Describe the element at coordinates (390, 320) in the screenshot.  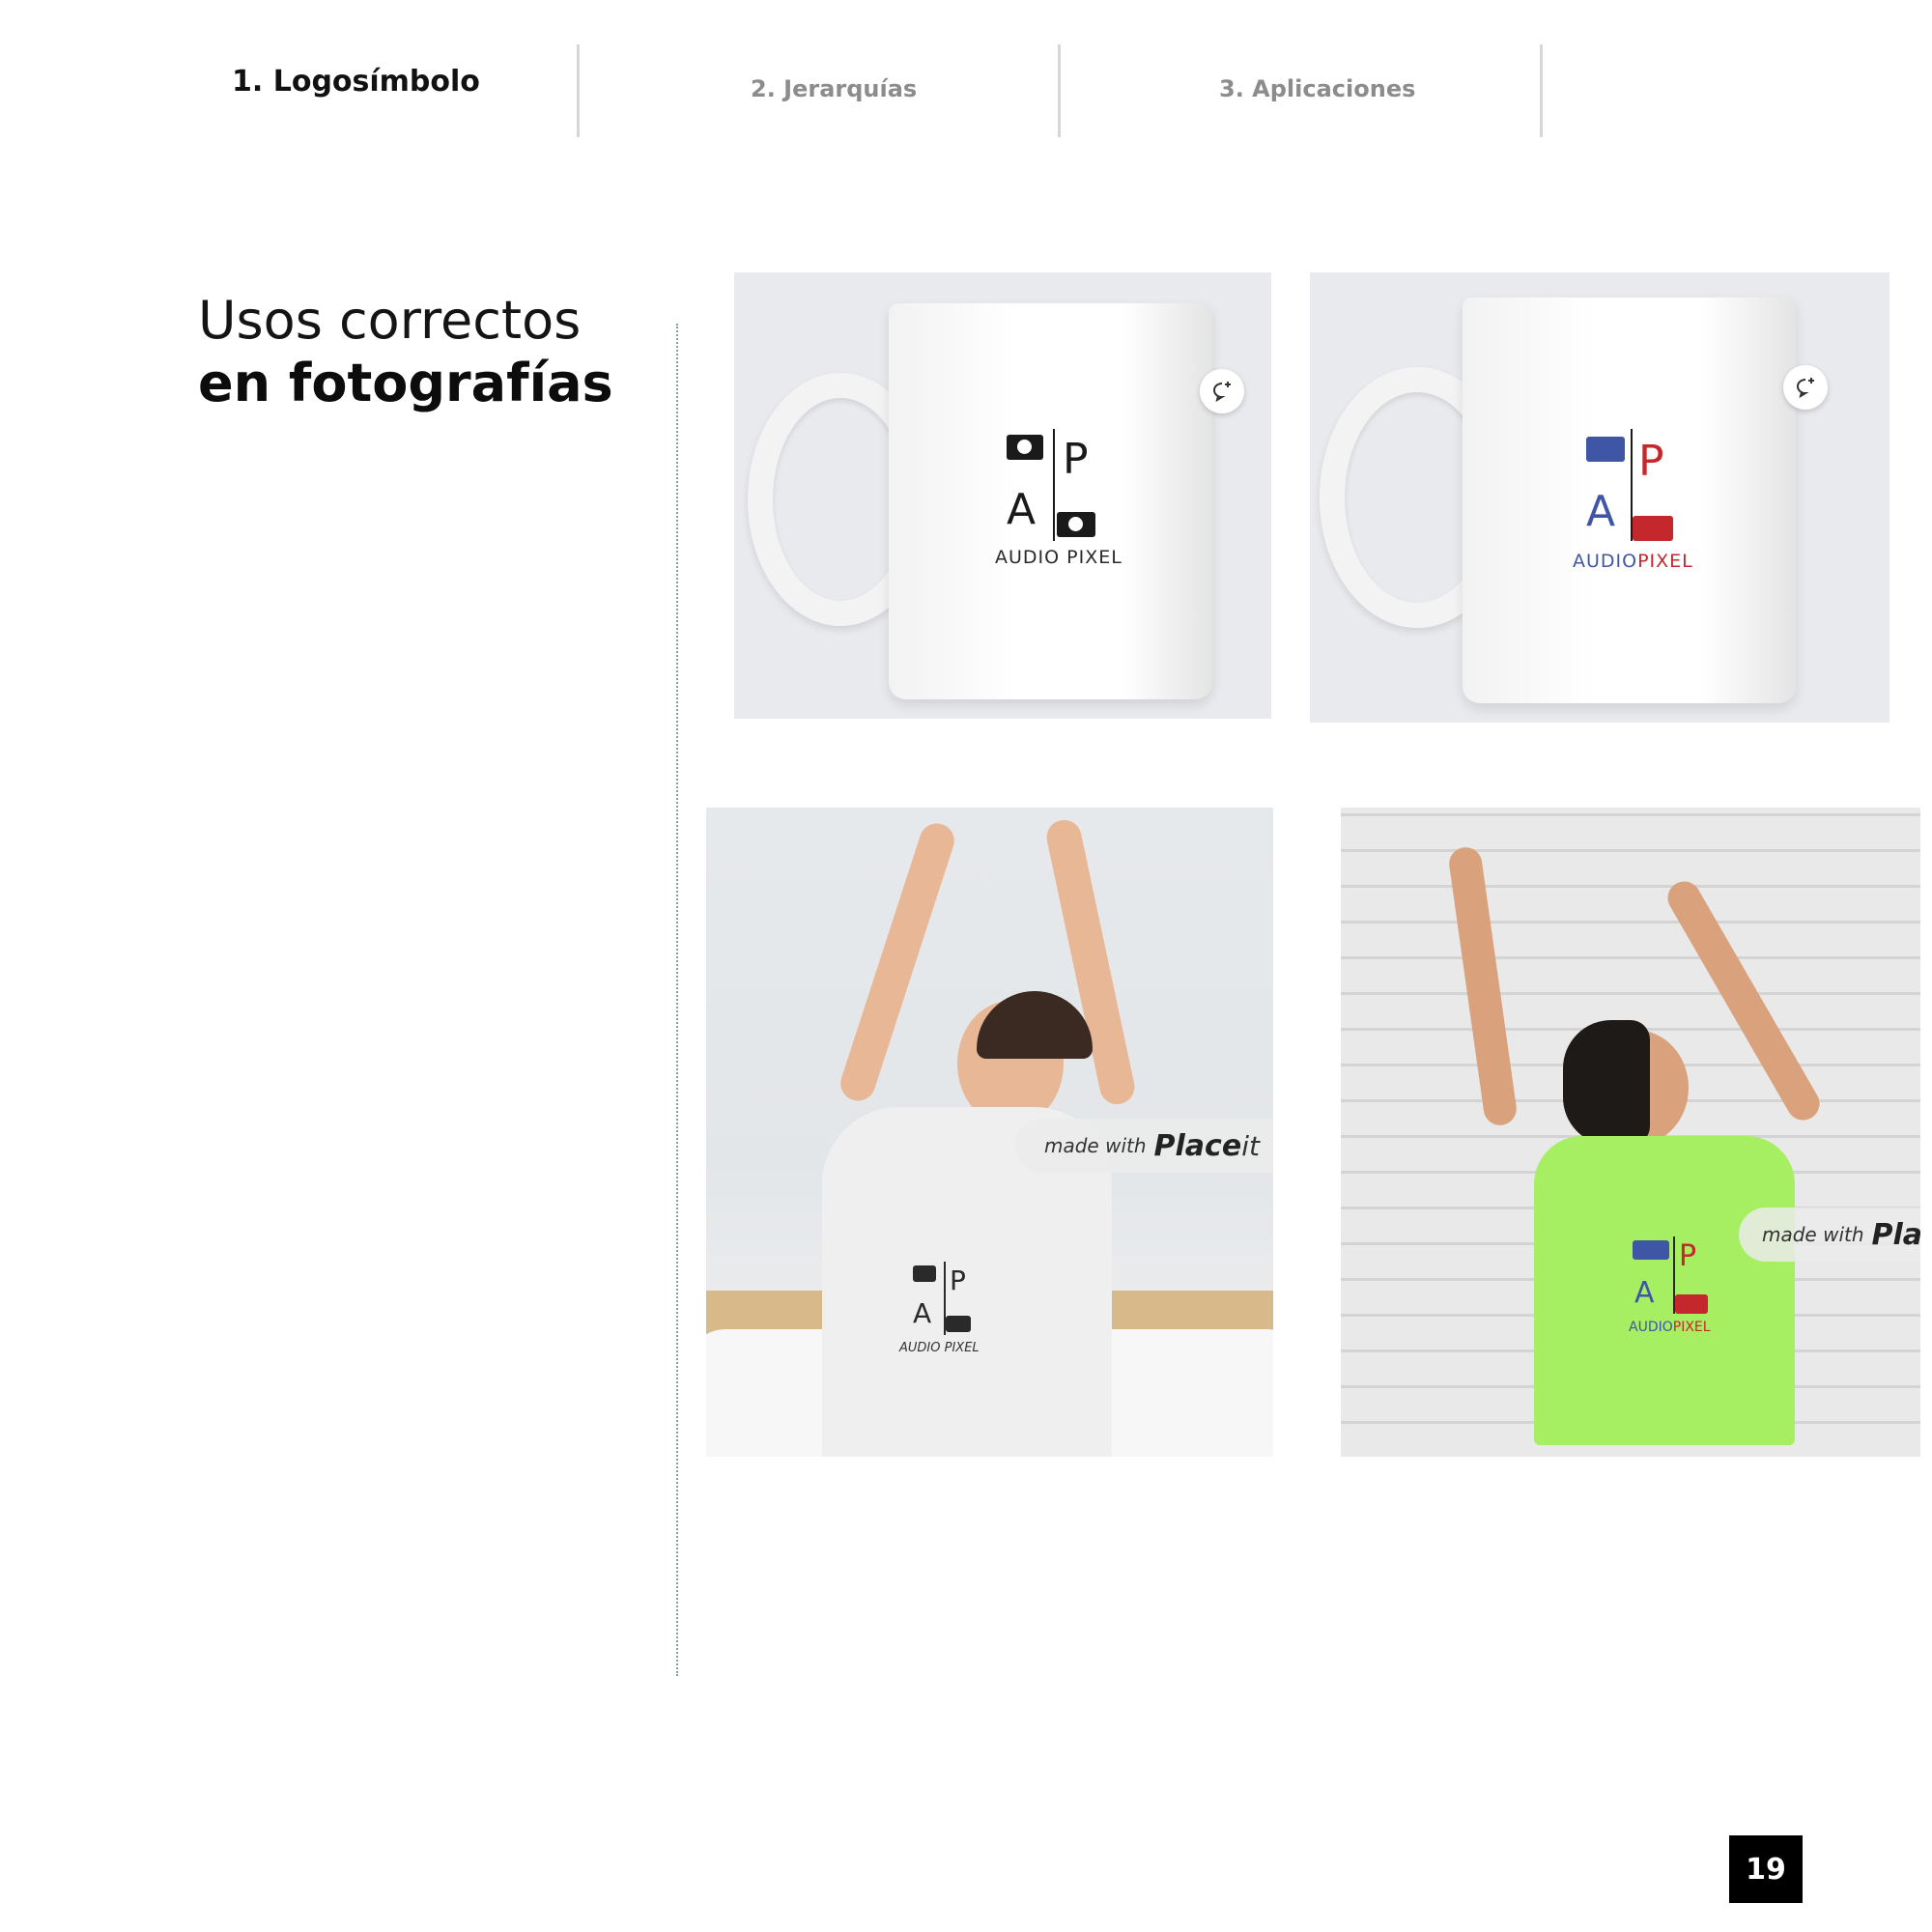
I see `section-title-light: Usos correctos` at that location.